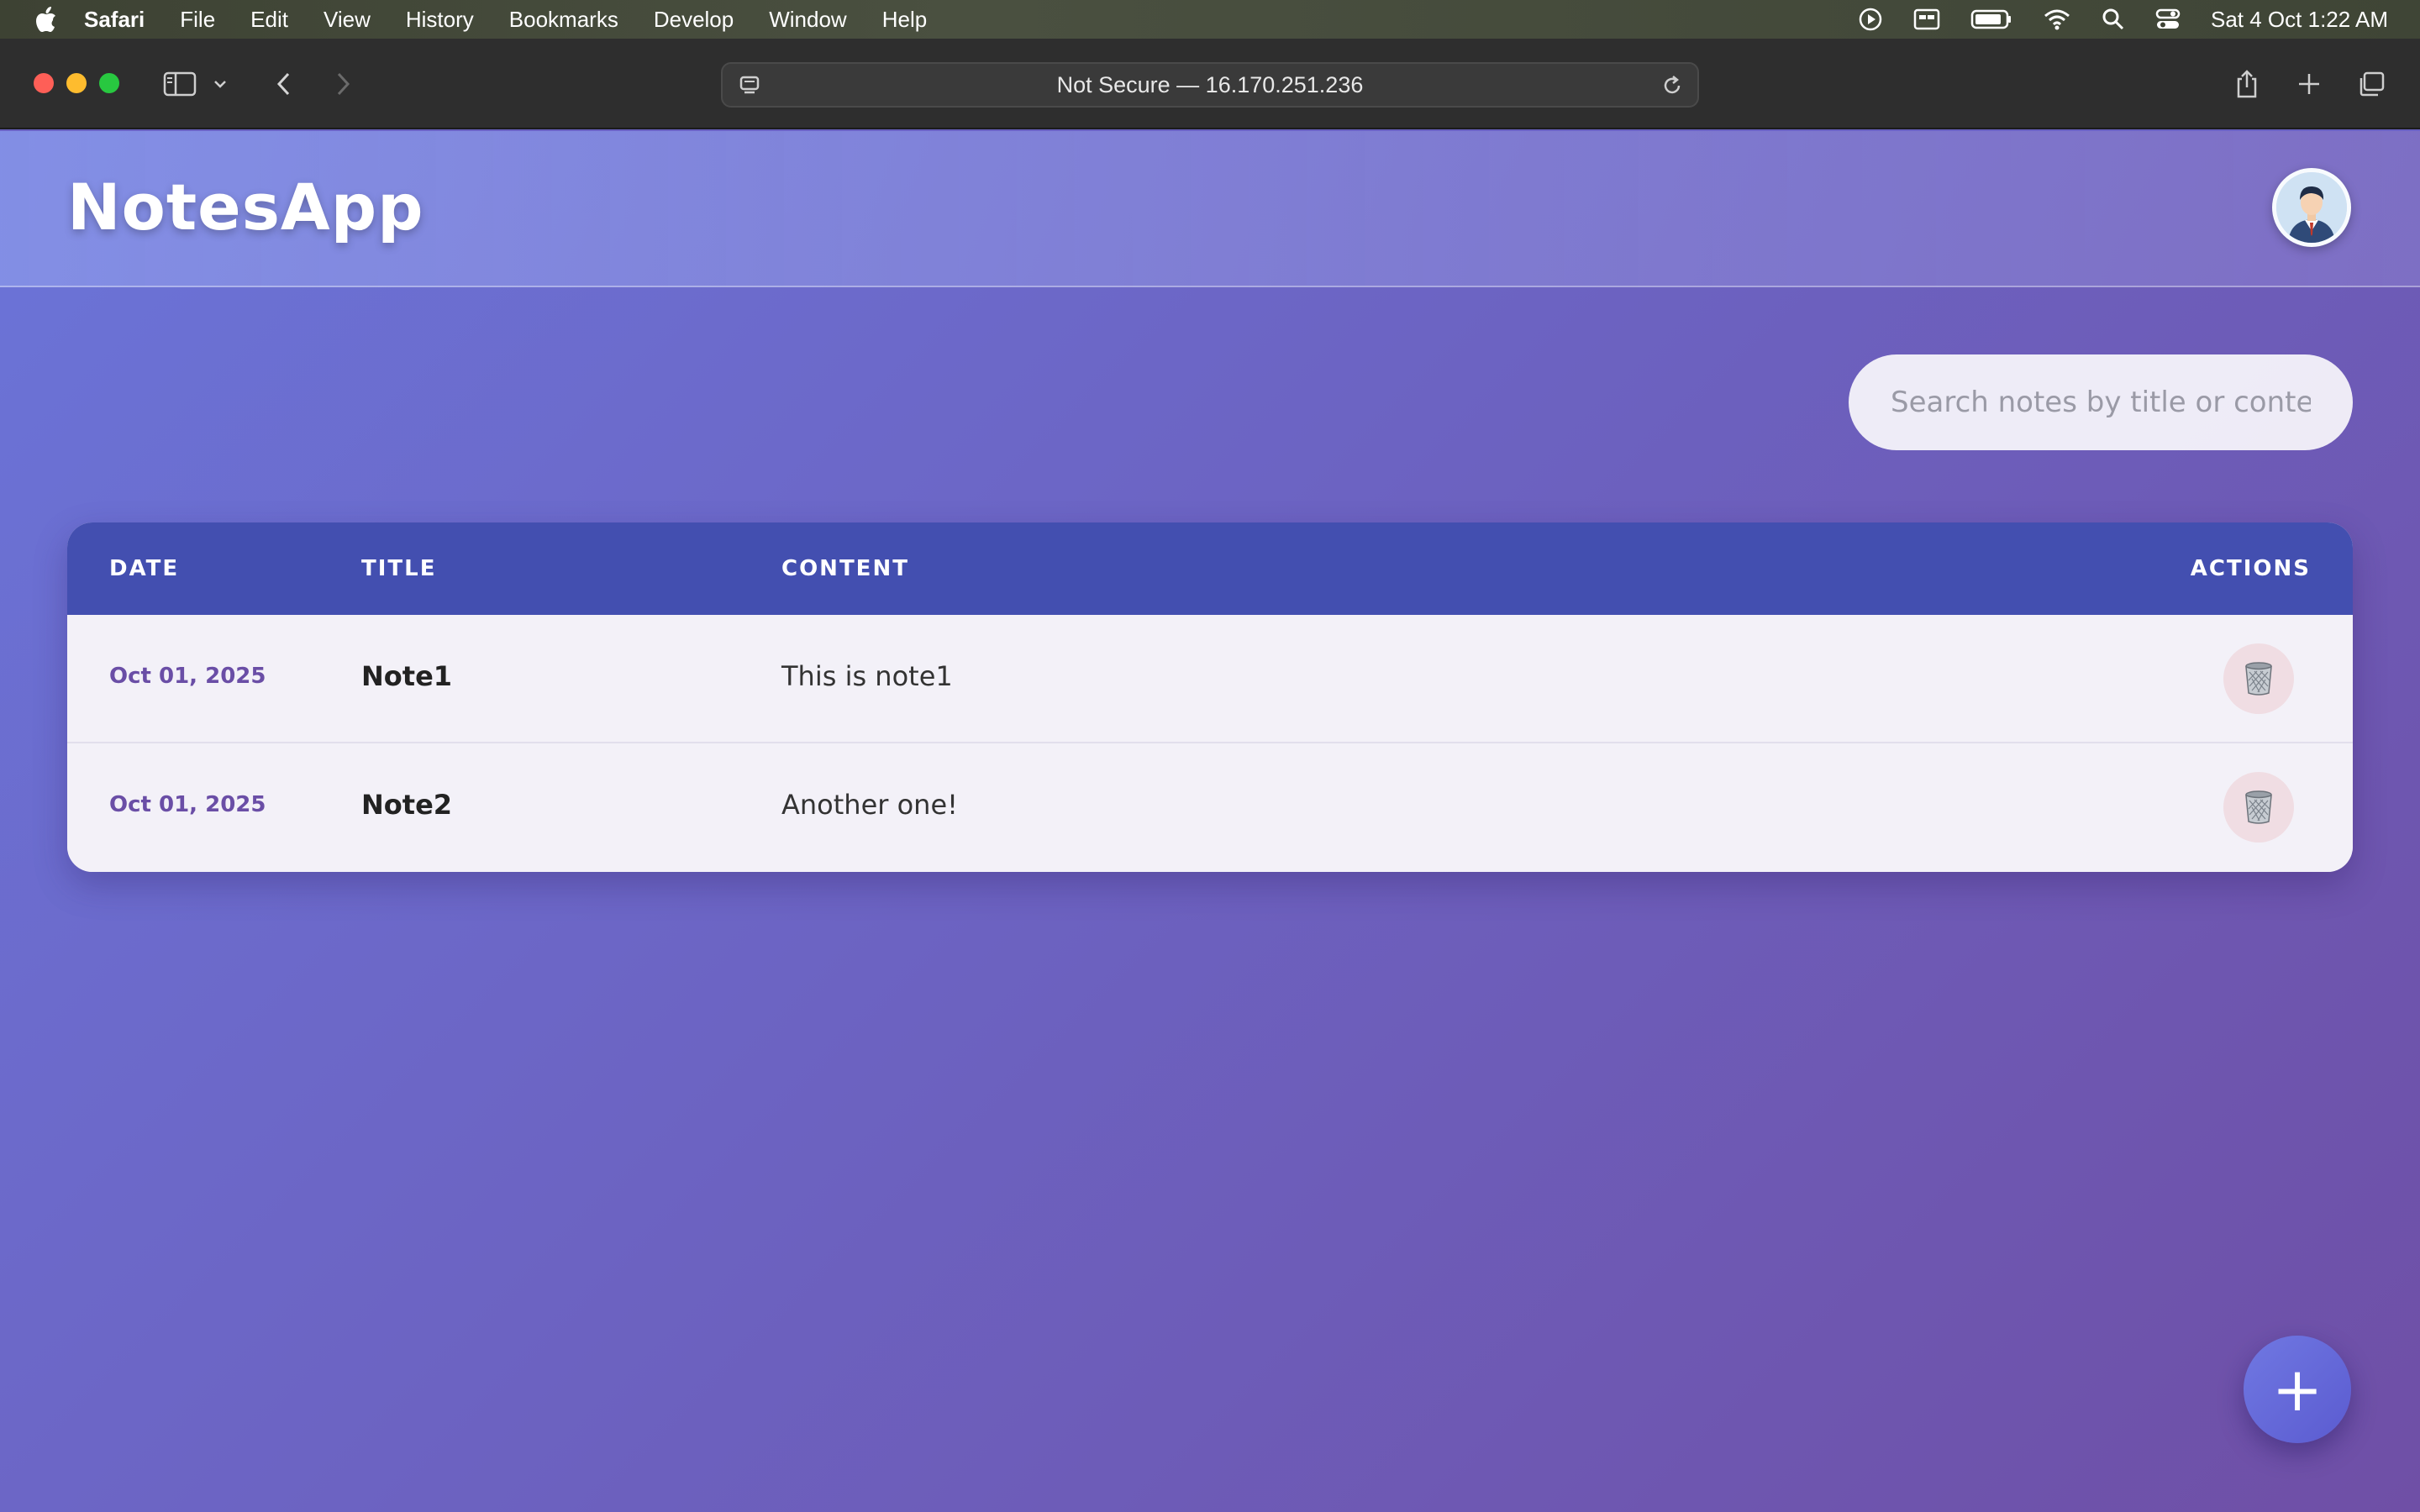 The height and width of the screenshot is (1512, 2420). I want to click on note-title: Note2, so click(407, 805).